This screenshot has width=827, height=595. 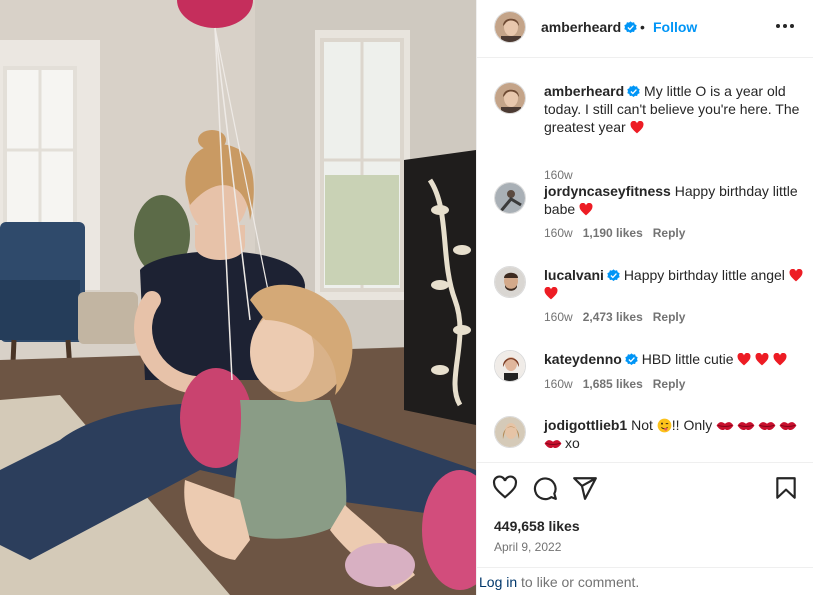 I want to click on comment-body-start: Not, so click(x=642, y=425).